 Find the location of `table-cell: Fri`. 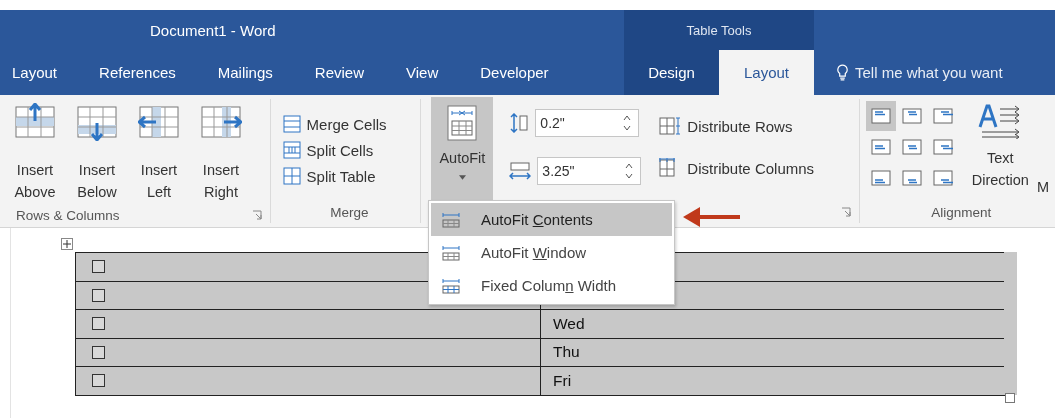

table-cell: Fri is located at coordinates (772, 381).